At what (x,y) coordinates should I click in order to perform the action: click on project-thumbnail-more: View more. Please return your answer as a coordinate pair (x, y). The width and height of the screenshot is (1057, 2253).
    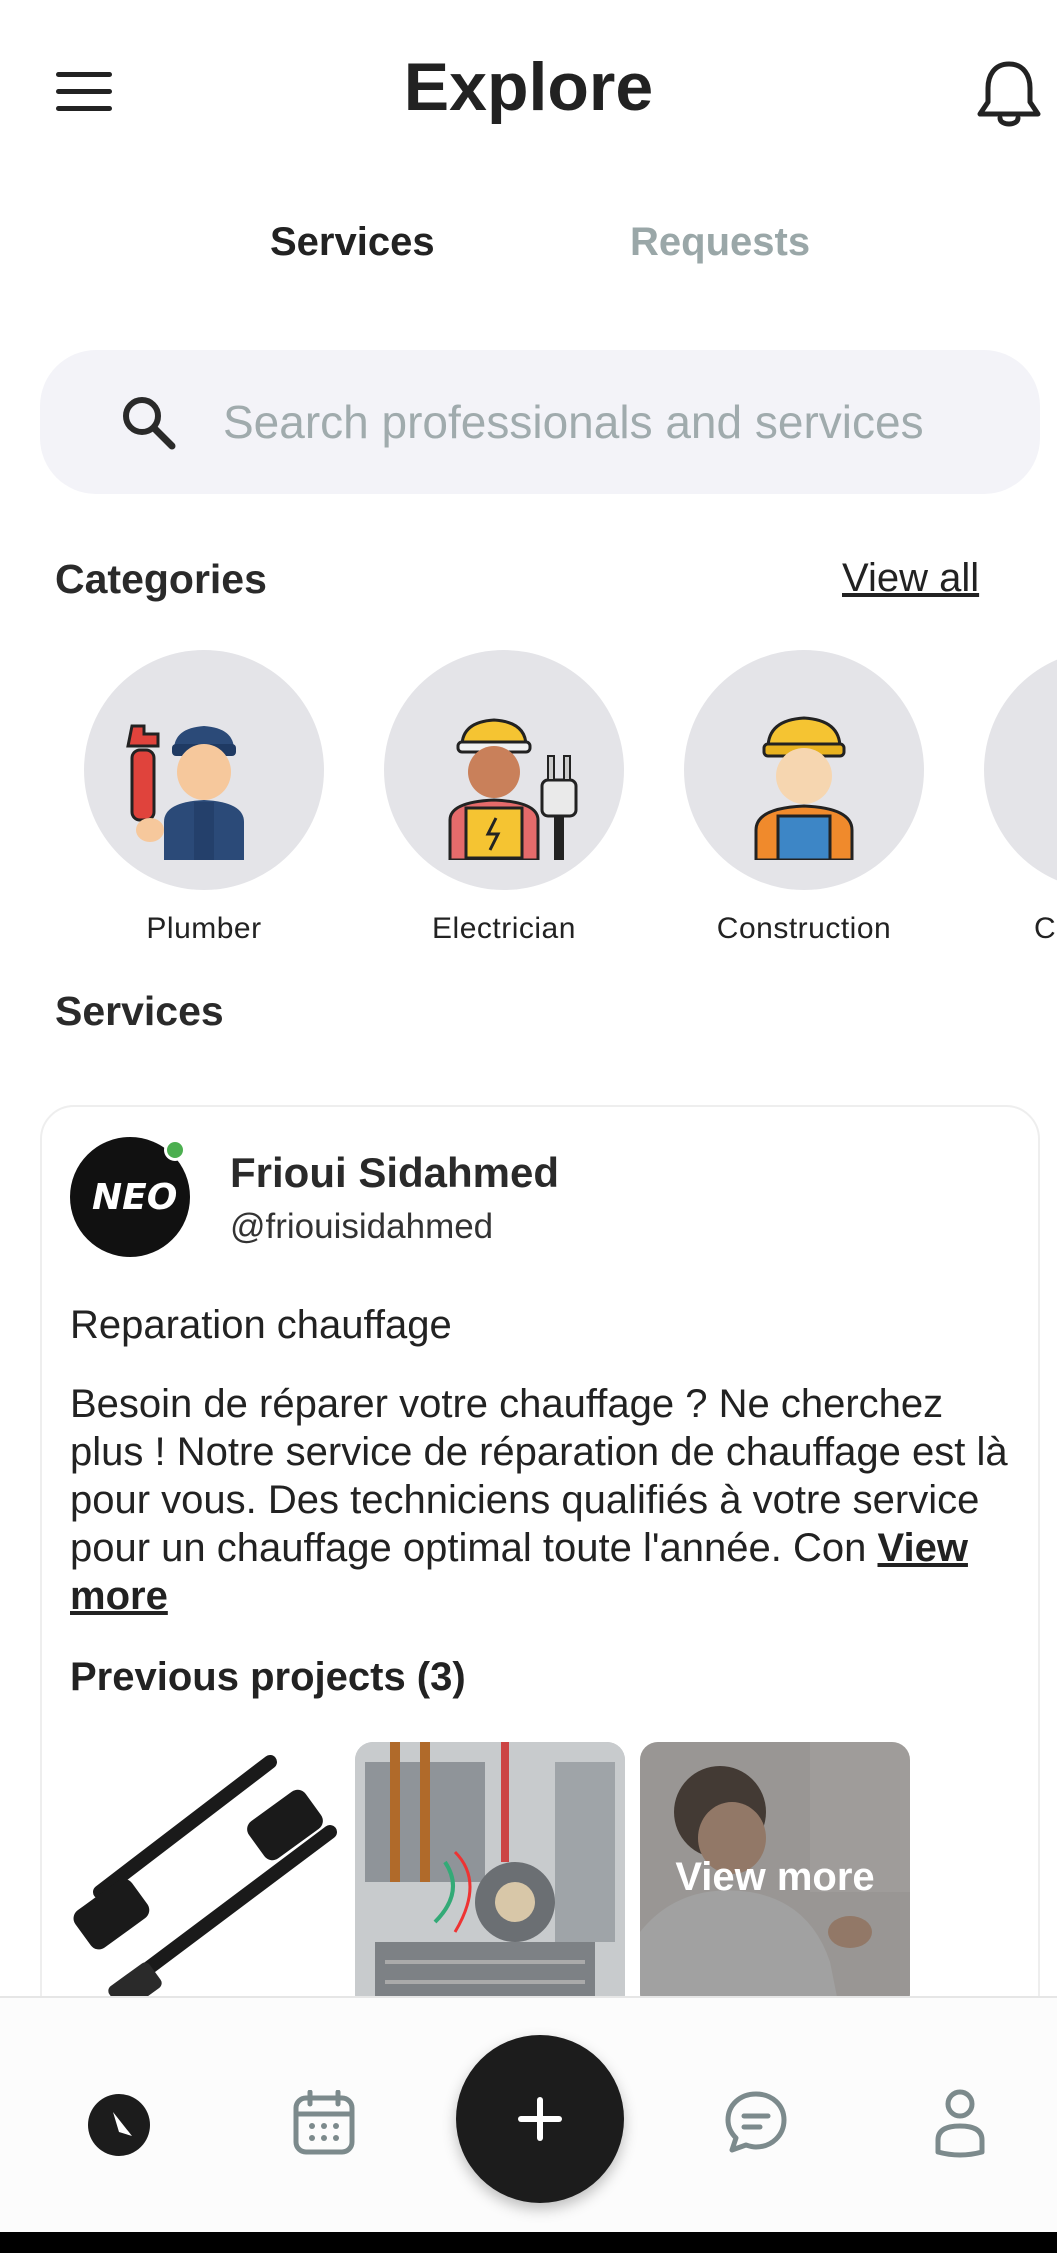
    Looking at the image, I should click on (775, 1872).